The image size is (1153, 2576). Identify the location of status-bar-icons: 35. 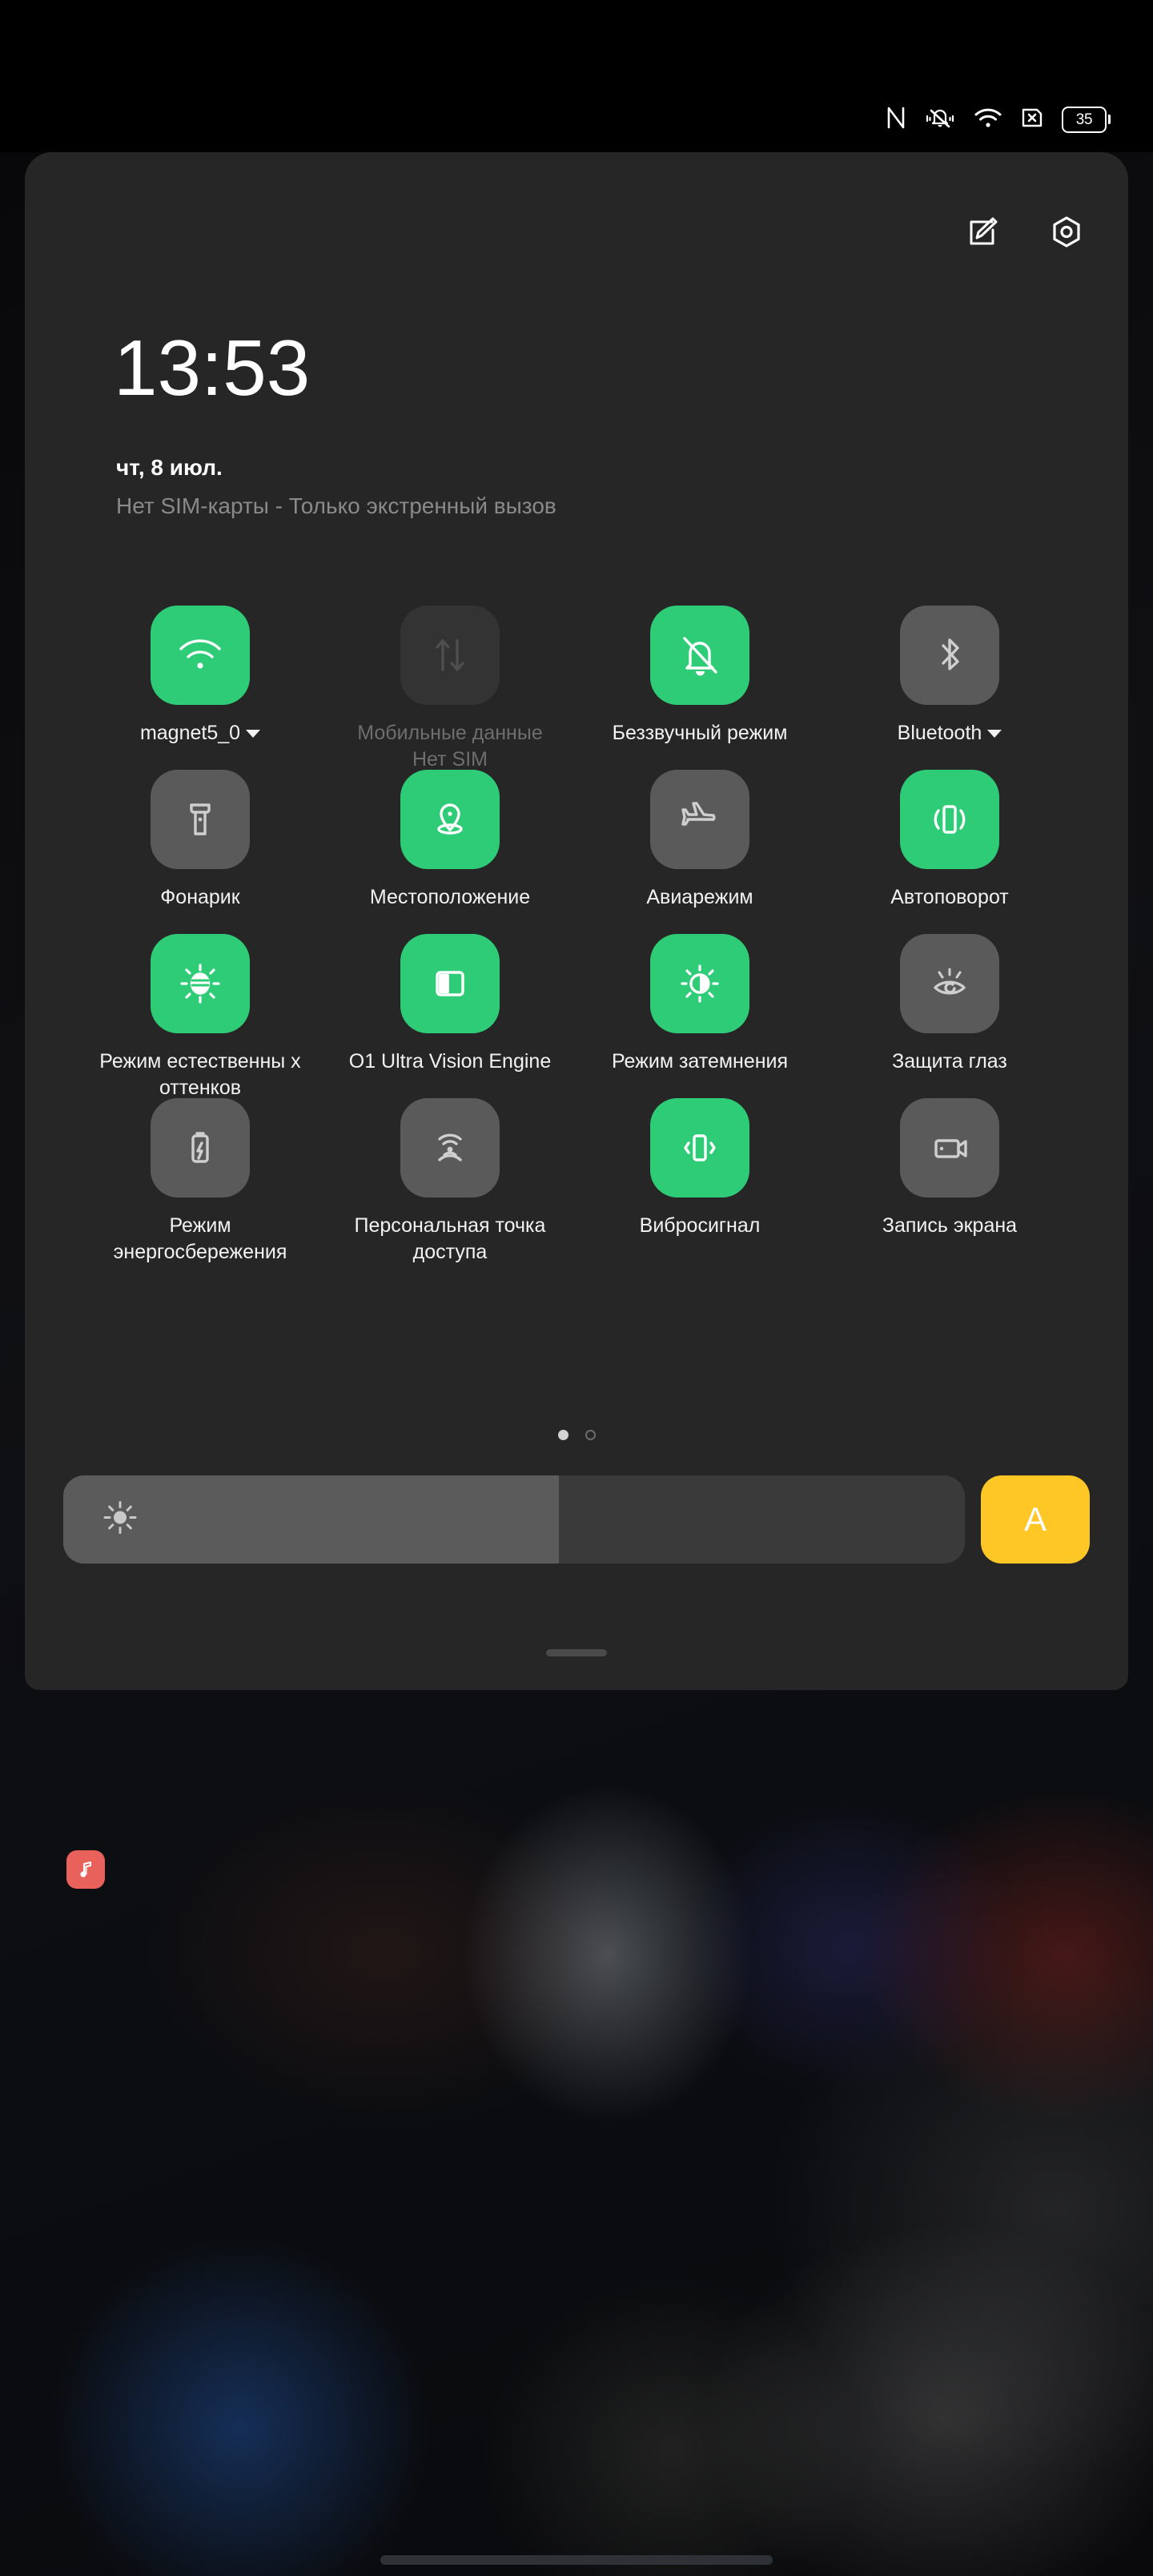
(998, 120).